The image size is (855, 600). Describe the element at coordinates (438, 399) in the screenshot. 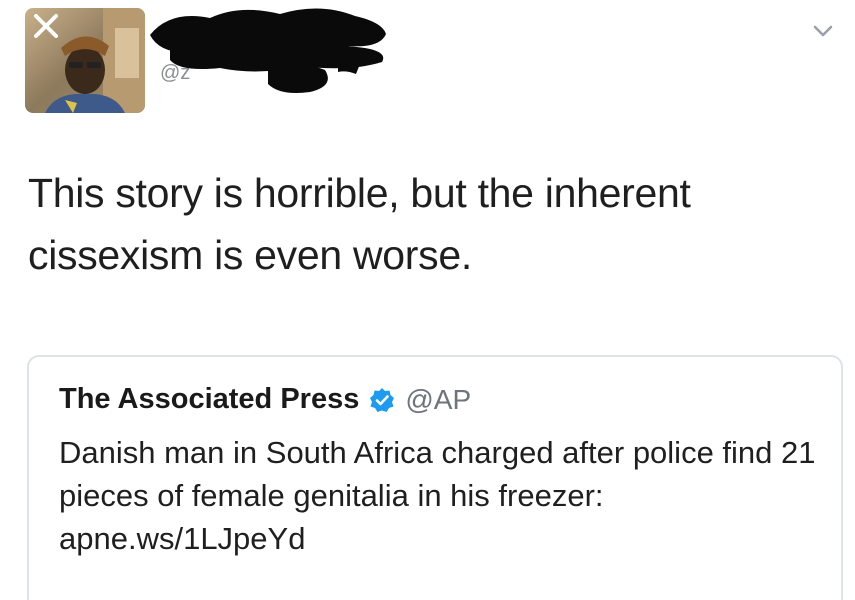

I see `quoted-author-handle: @AP` at that location.